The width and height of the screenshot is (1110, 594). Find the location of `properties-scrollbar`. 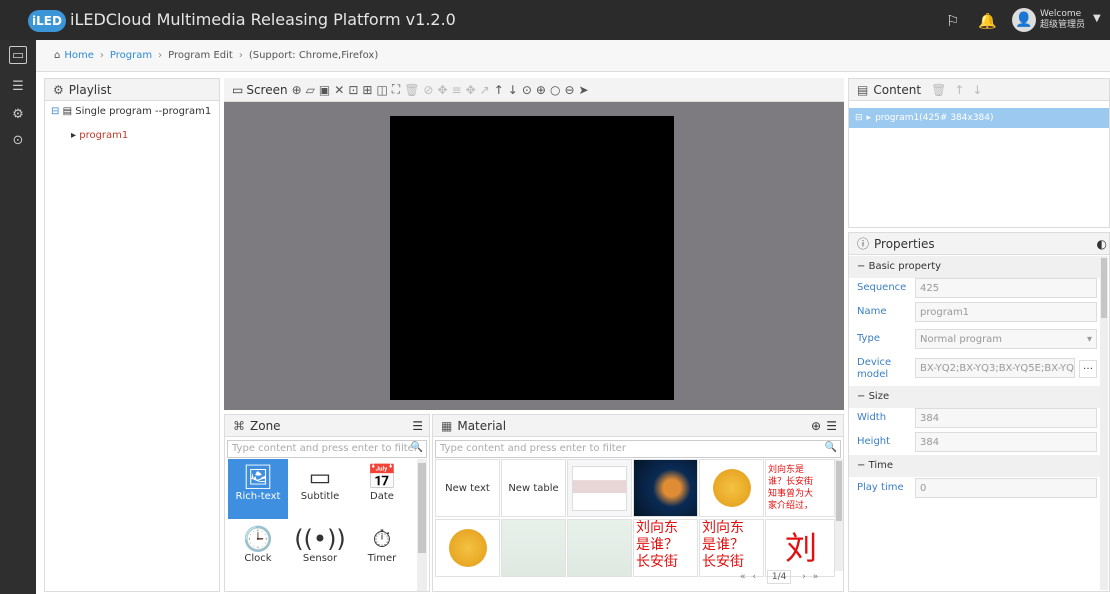

properties-scrollbar is located at coordinates (1104, 423).